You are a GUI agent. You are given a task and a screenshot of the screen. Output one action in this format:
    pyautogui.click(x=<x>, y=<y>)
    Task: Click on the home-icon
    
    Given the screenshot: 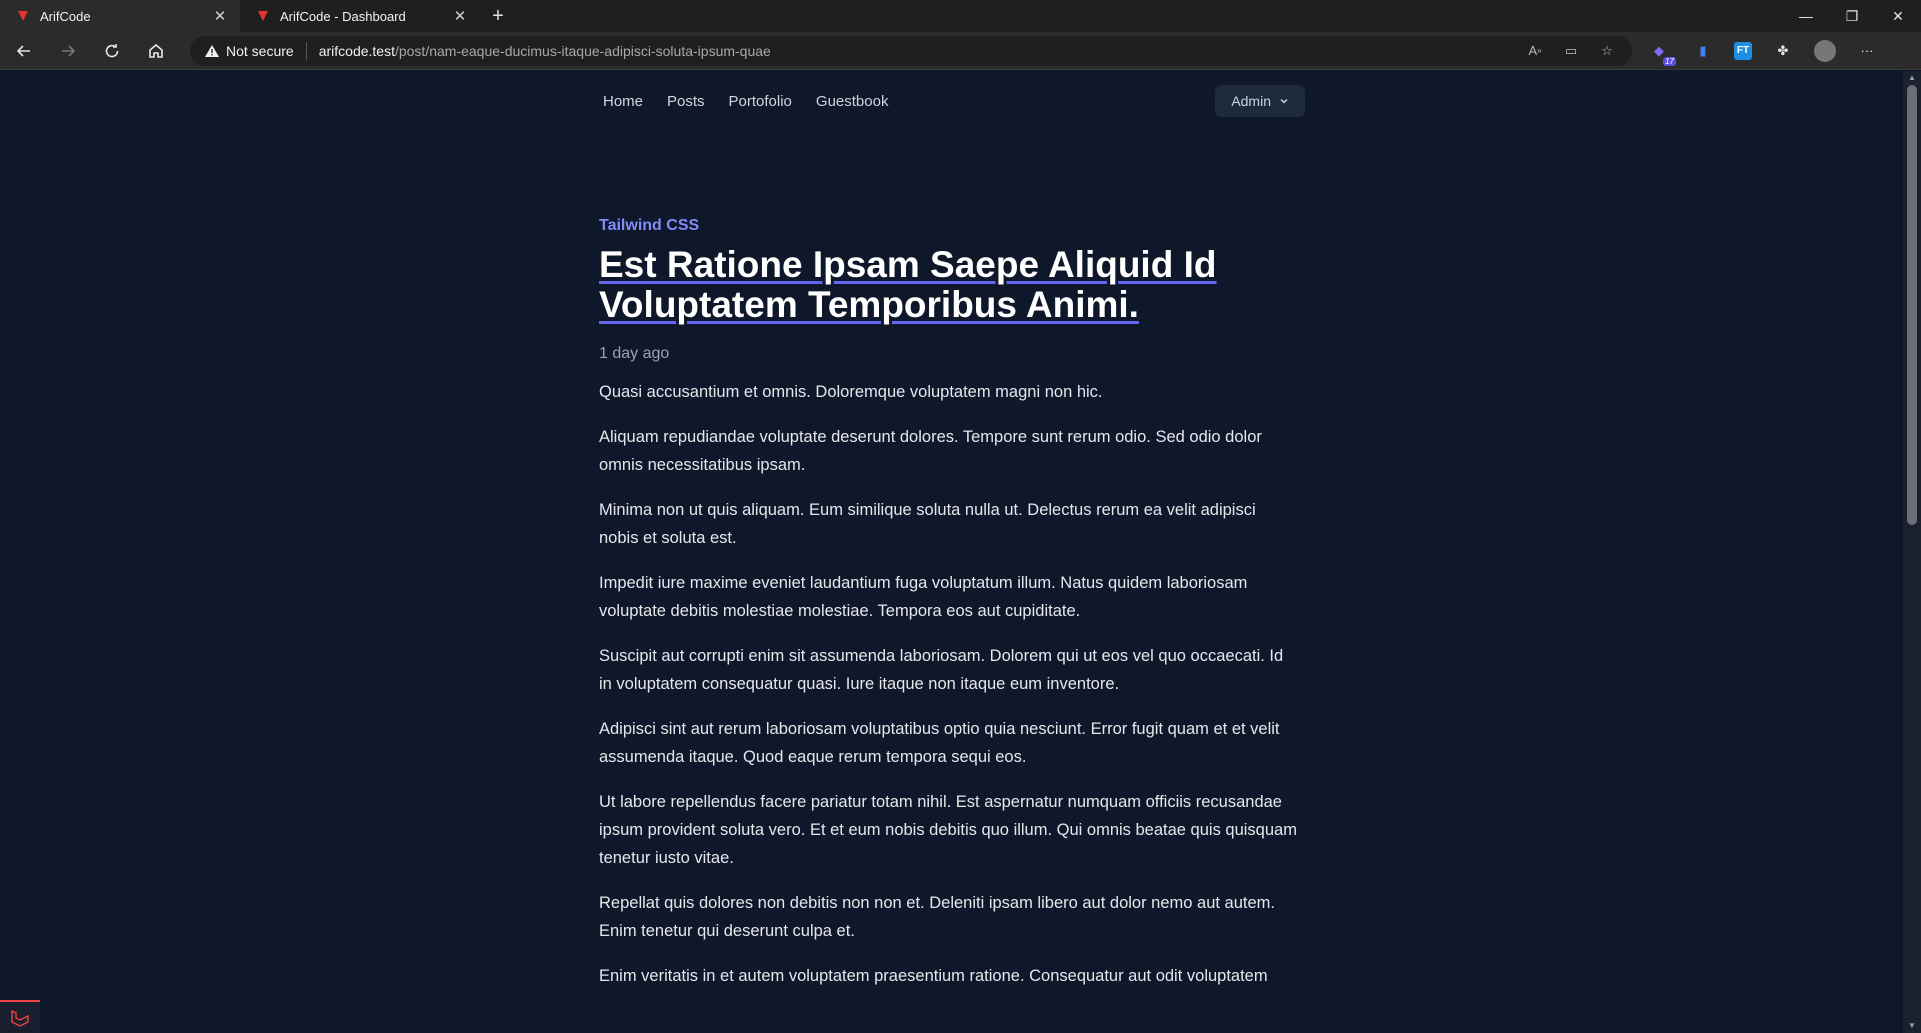 What is the action you would take?
    pyautogui.click(x=156, y=50)
    